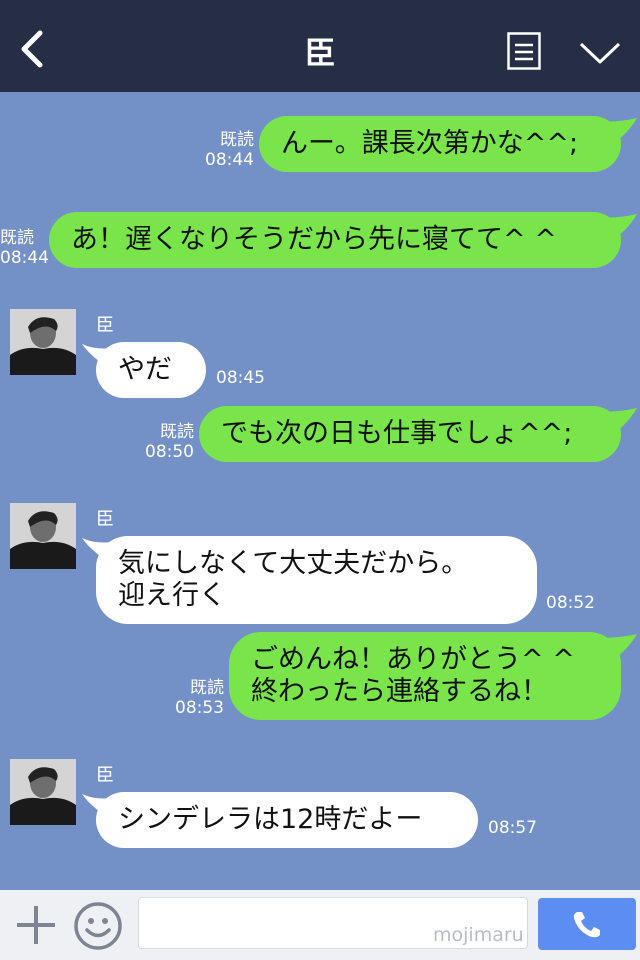  What do you see at coordinates (199, 698) in the screenshot?
I see `read-status: 既読 08:53` at bounding box center [199, 698].